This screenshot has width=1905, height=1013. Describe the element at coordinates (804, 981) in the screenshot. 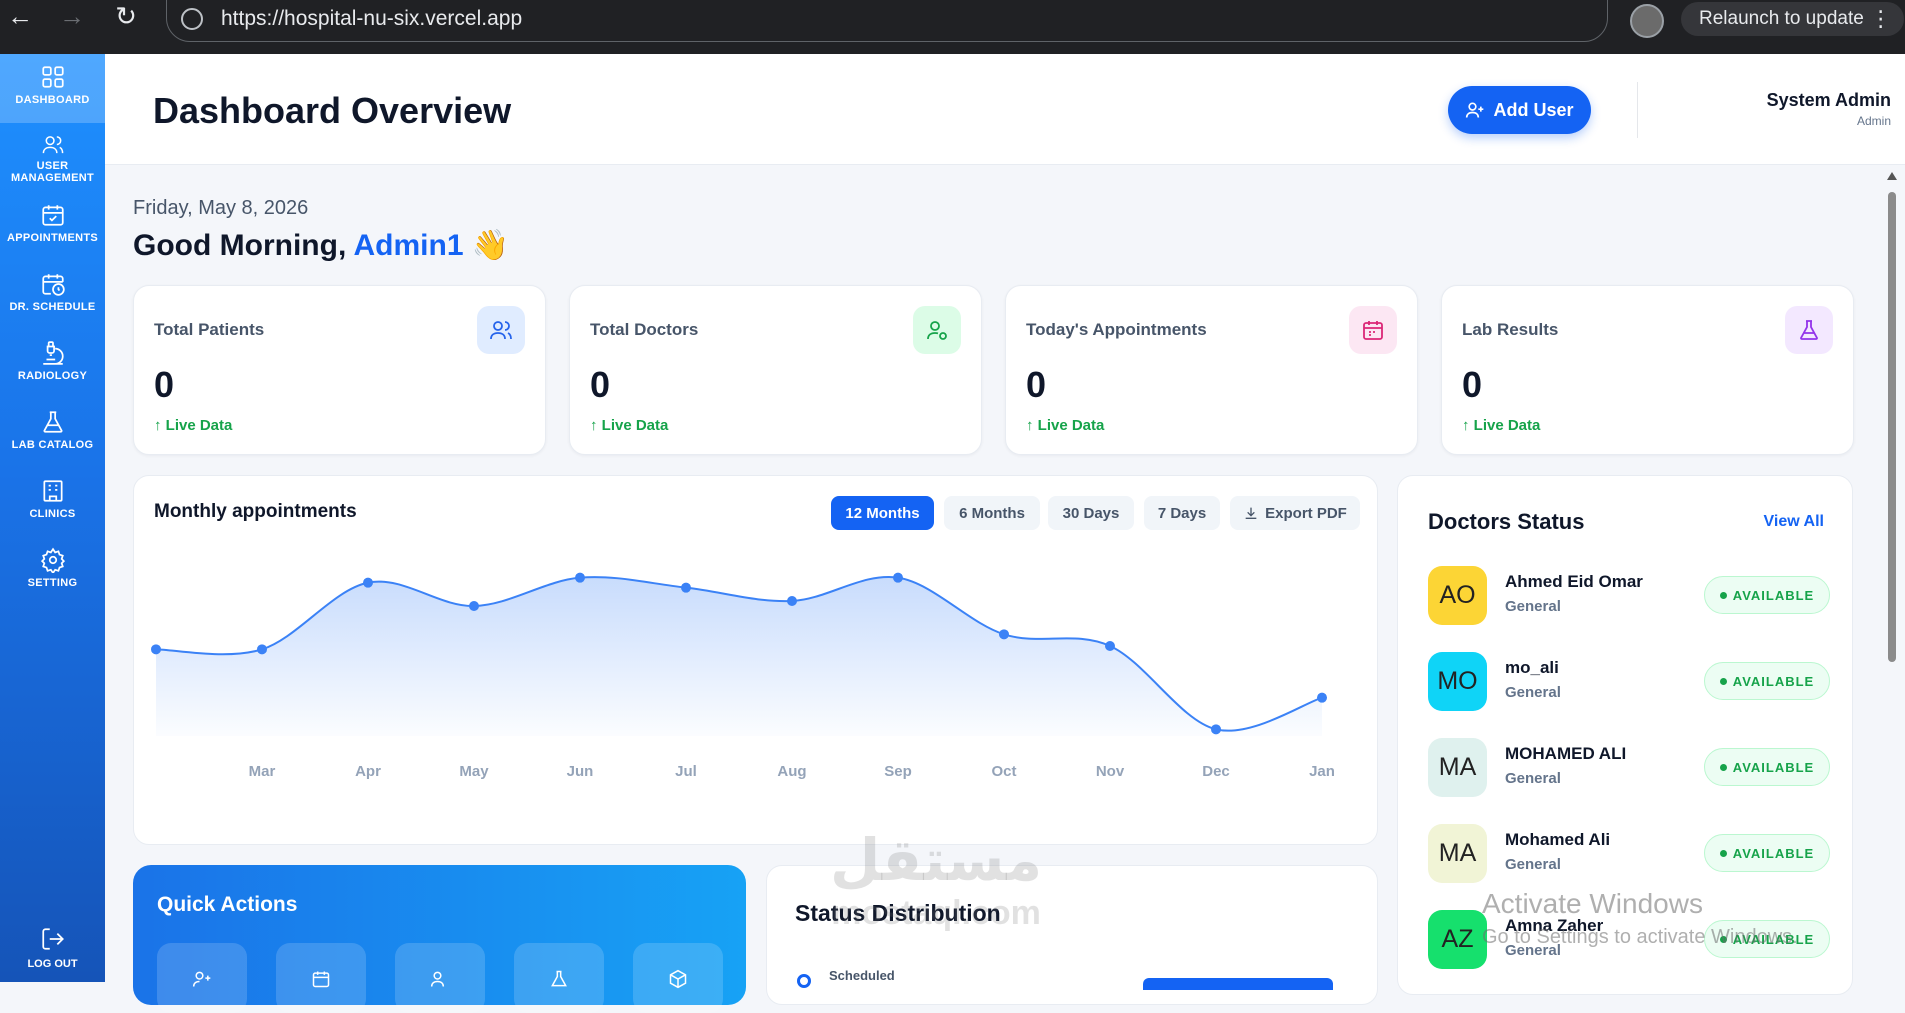

I see `legend-marker` at that location.